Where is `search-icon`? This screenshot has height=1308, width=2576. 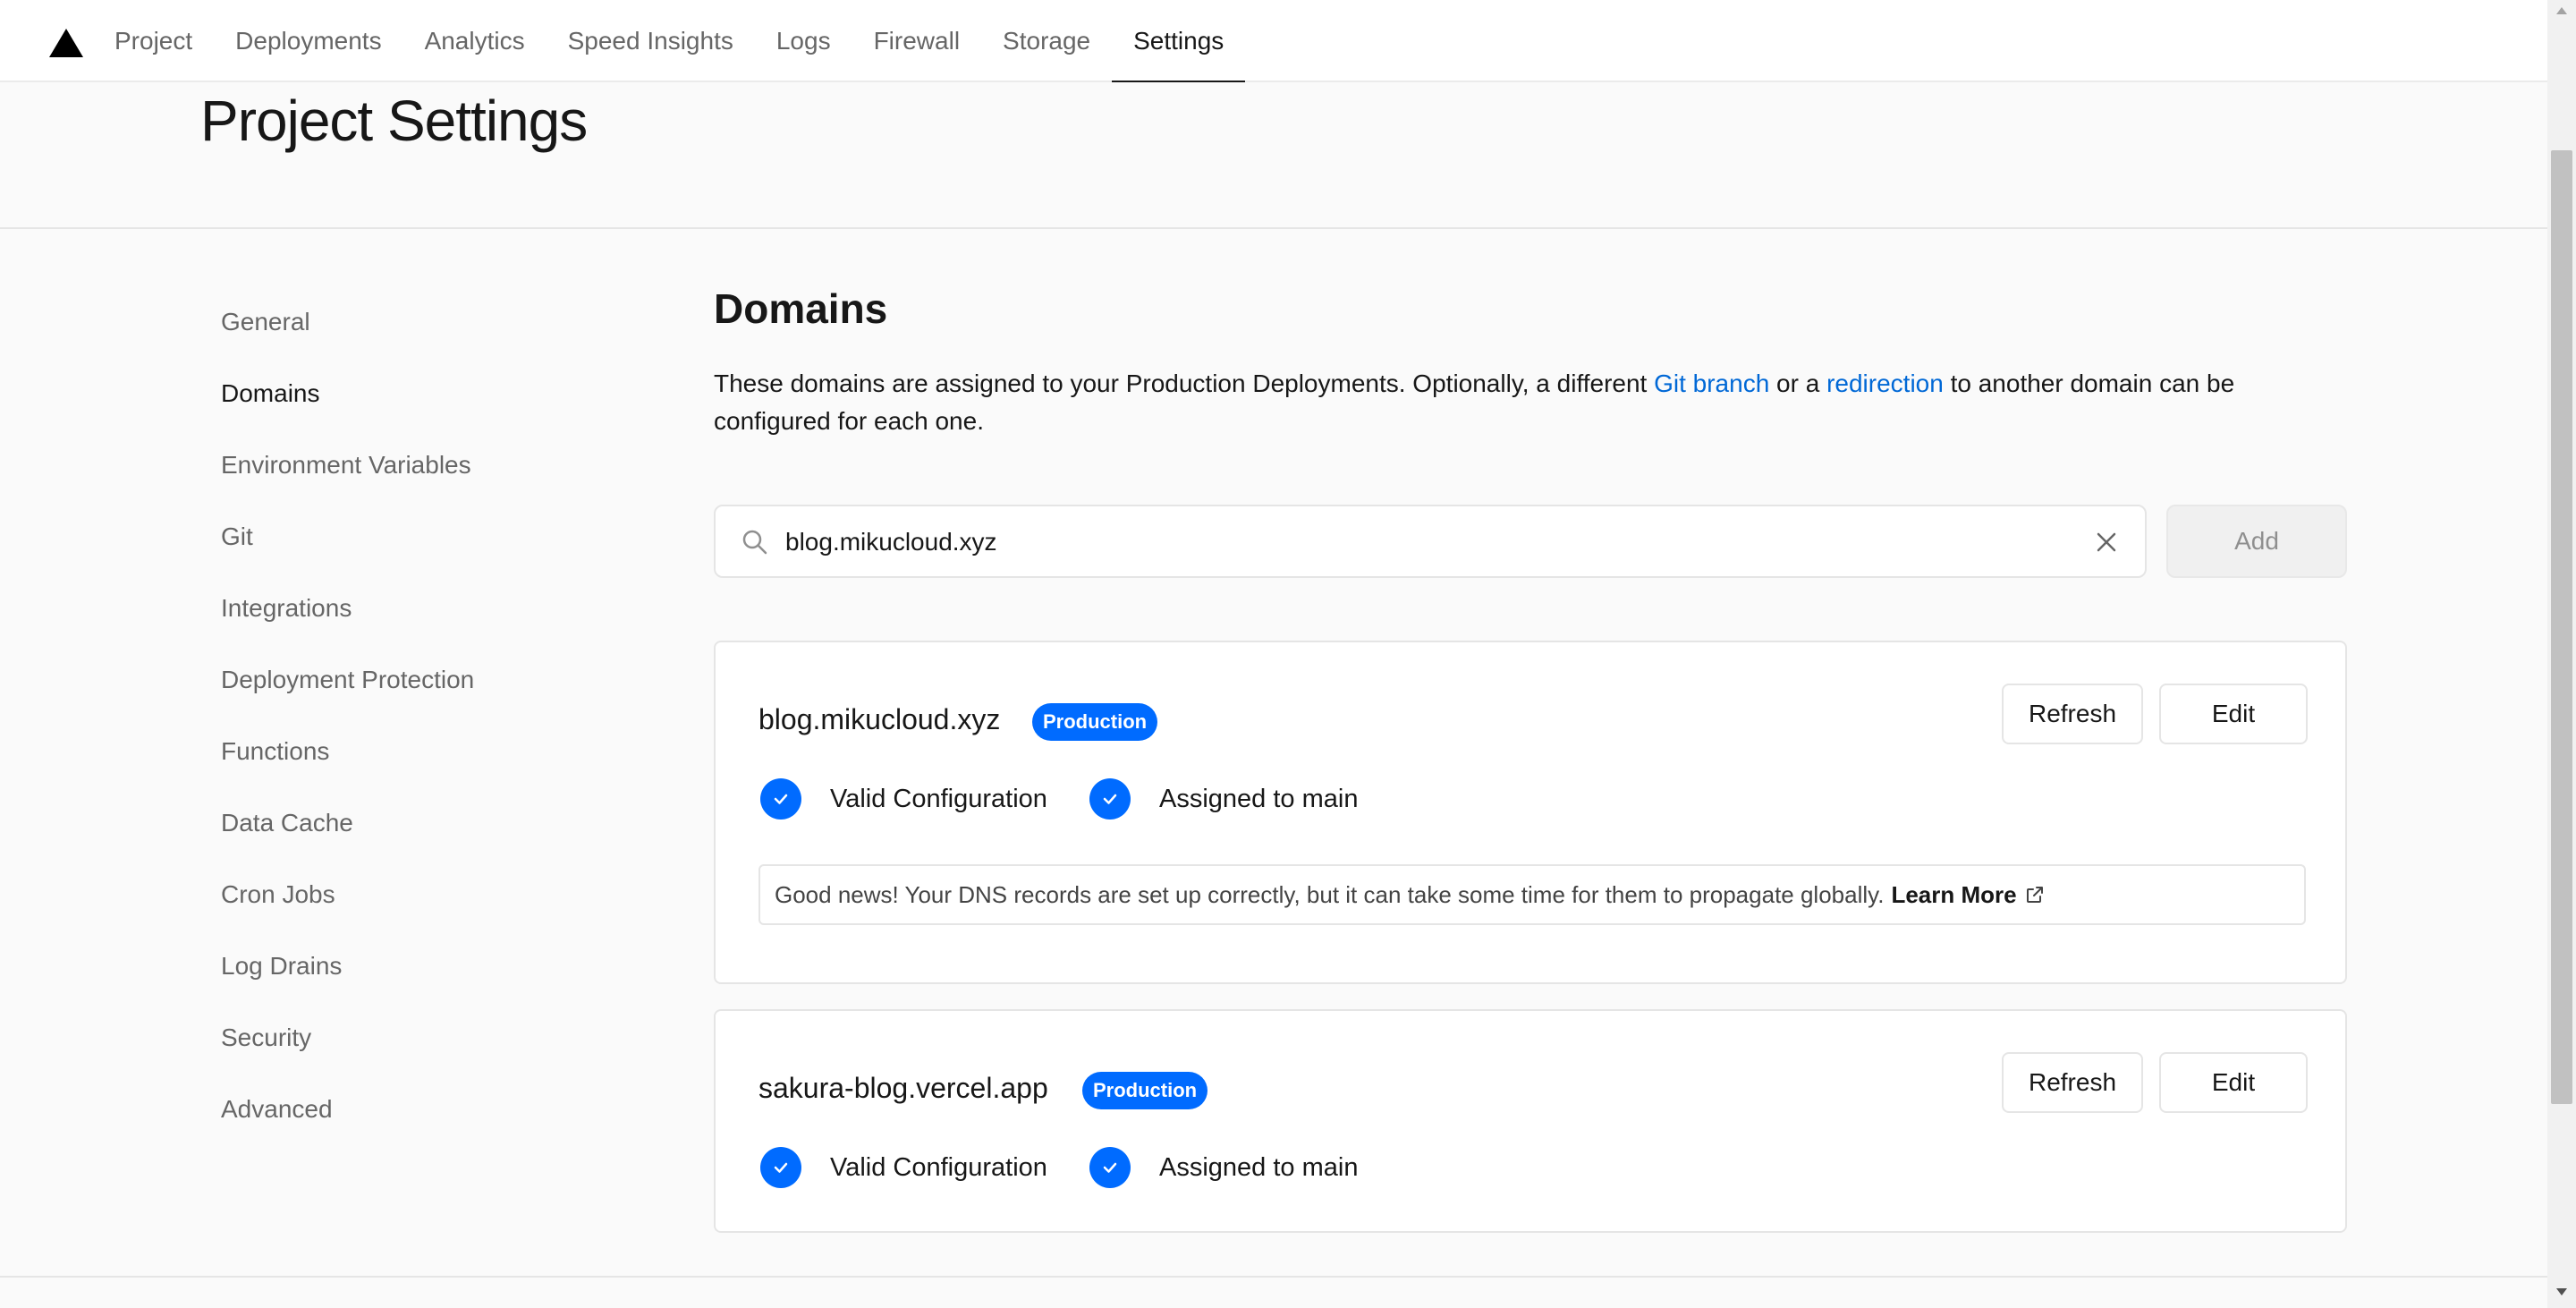 search-icon is located at coordinates (754, 542).